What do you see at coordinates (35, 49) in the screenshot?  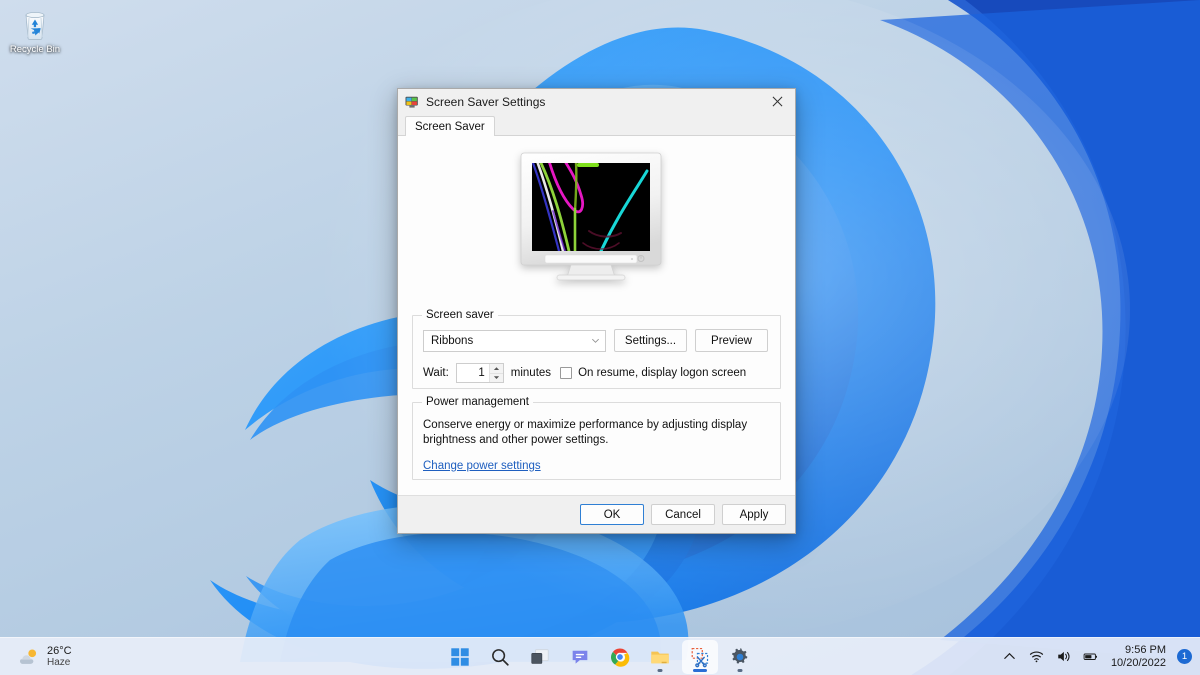 I see `desktop-icon-label: Recycle Bin` at bounding box center [35, 49].